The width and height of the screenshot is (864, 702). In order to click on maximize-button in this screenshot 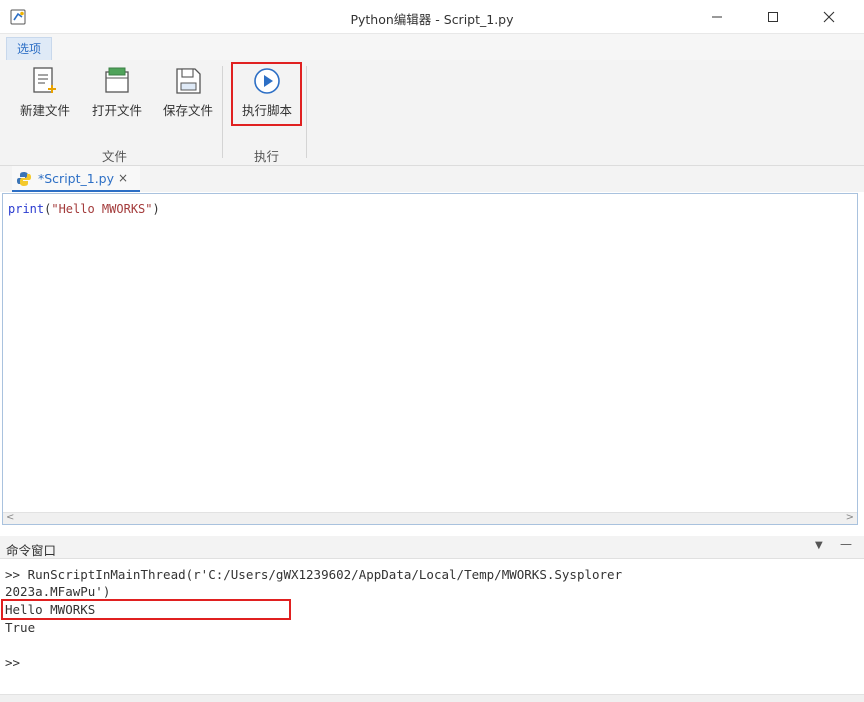, I will do `click(773, 17)`.